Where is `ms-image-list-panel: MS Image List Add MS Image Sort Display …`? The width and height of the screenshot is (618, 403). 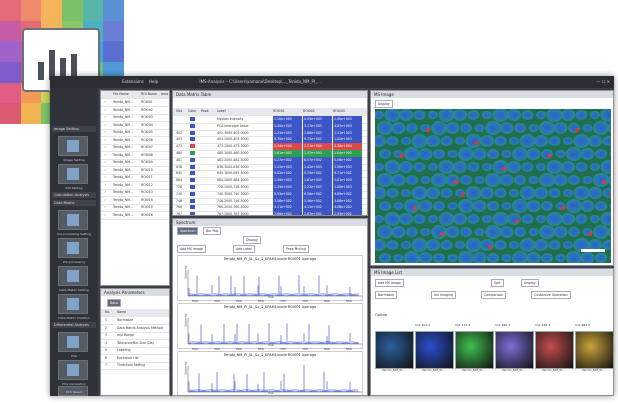 ms-image-list-panel: MS Image List Add MS Image Sort Display … is located at coordinates (492, 332).